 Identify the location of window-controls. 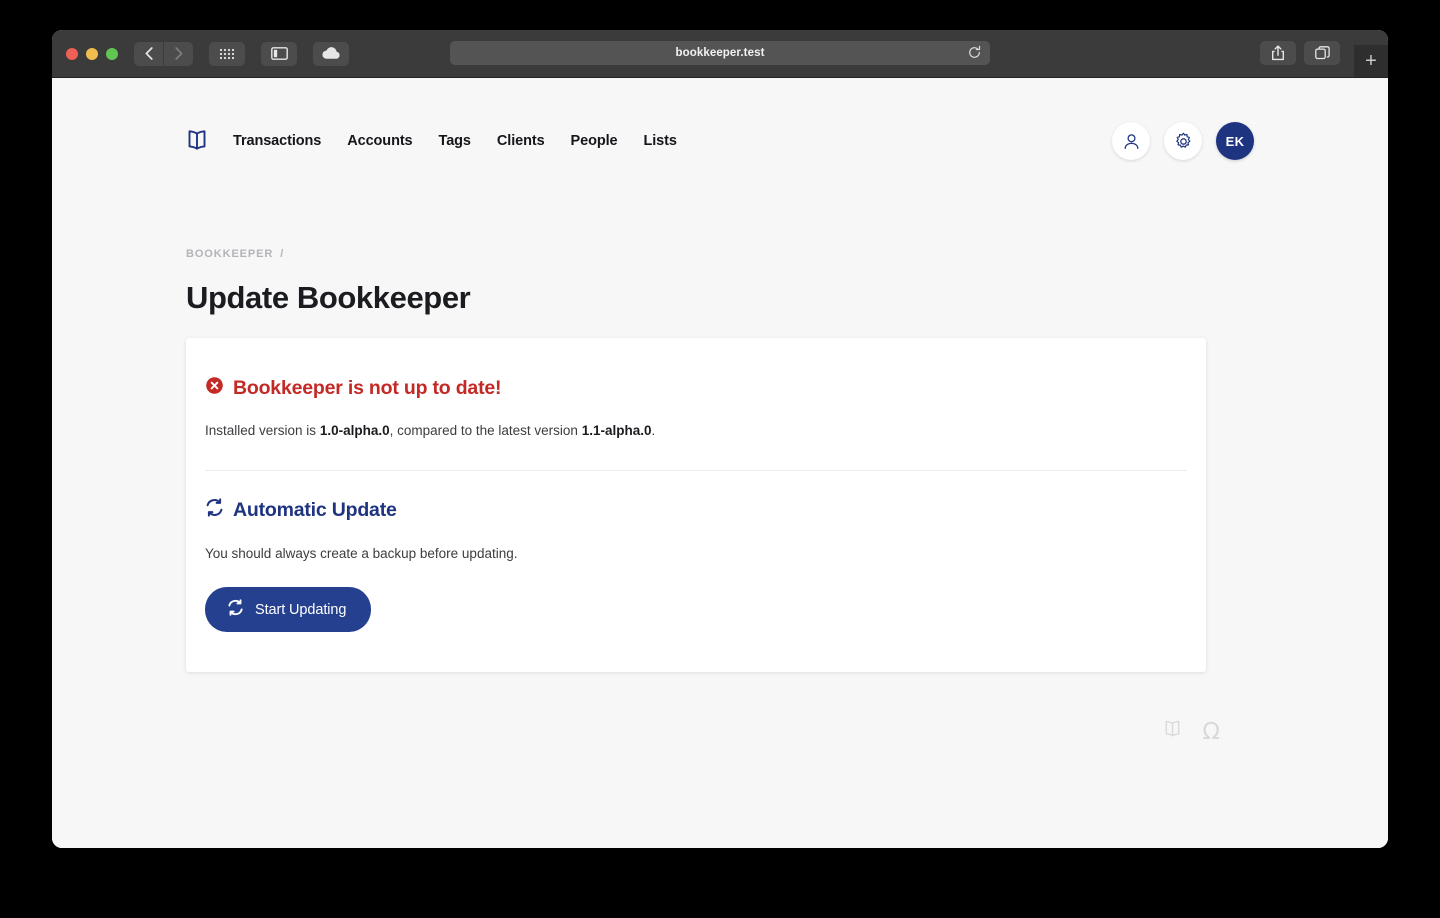
(92, 53).